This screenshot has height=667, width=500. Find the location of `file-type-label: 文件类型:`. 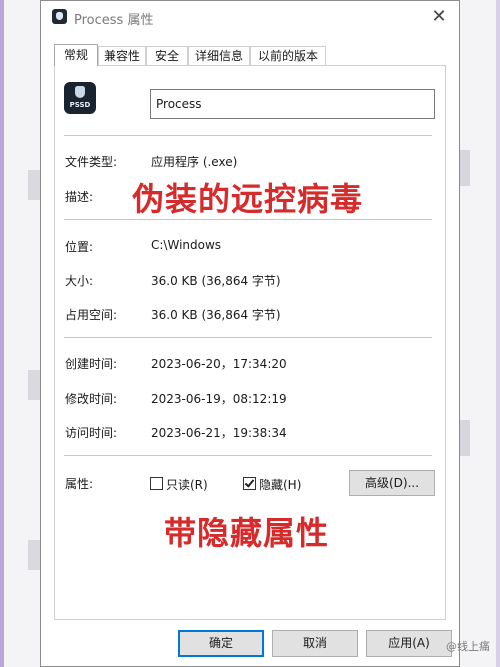

file-type-label: 文件类型: is located at coordinates (91, 162).